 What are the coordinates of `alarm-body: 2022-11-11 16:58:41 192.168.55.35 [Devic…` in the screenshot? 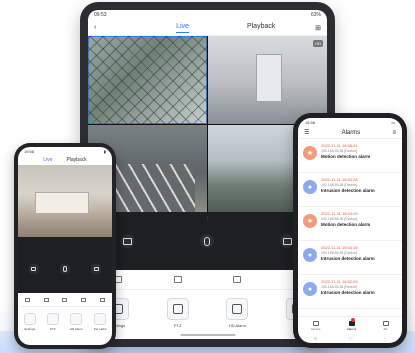 It's located at (345, 155).